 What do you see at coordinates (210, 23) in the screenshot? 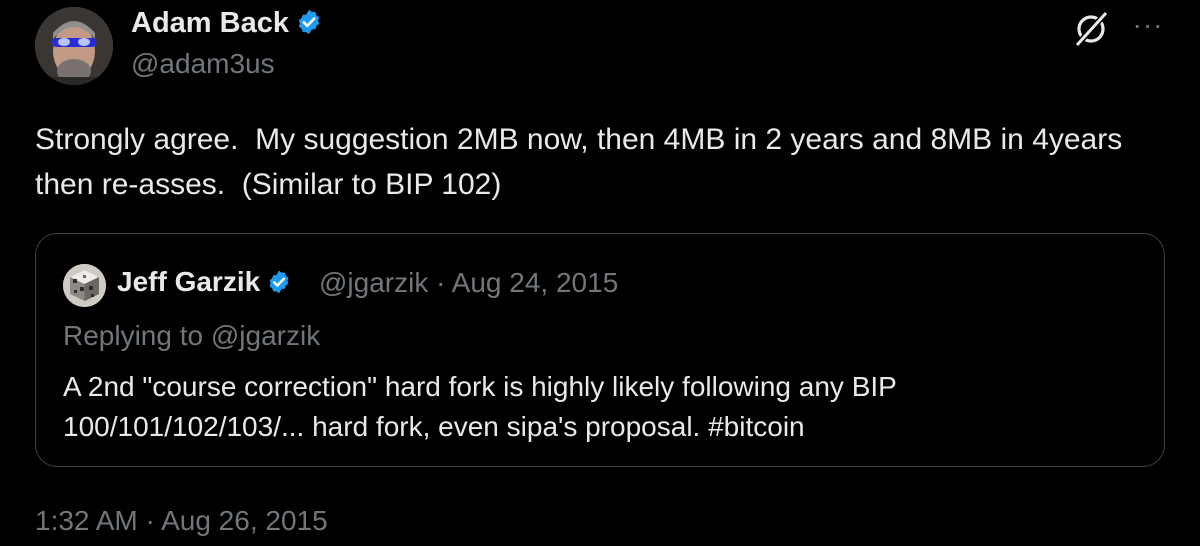
I see `author-name-text: Adam Back` at bounding box center [210, 23].